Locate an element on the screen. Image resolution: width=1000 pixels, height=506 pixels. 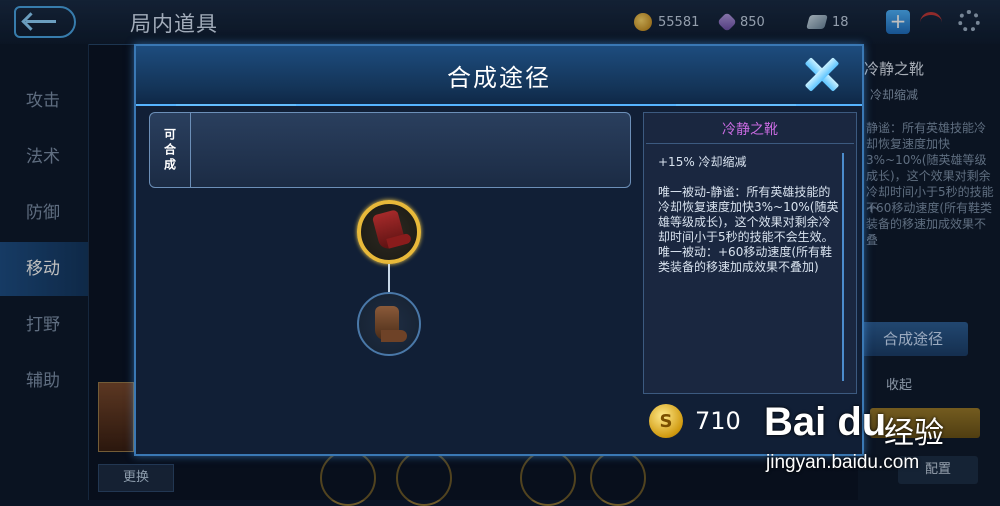
scrollbar is located at coordinates (843, 267).